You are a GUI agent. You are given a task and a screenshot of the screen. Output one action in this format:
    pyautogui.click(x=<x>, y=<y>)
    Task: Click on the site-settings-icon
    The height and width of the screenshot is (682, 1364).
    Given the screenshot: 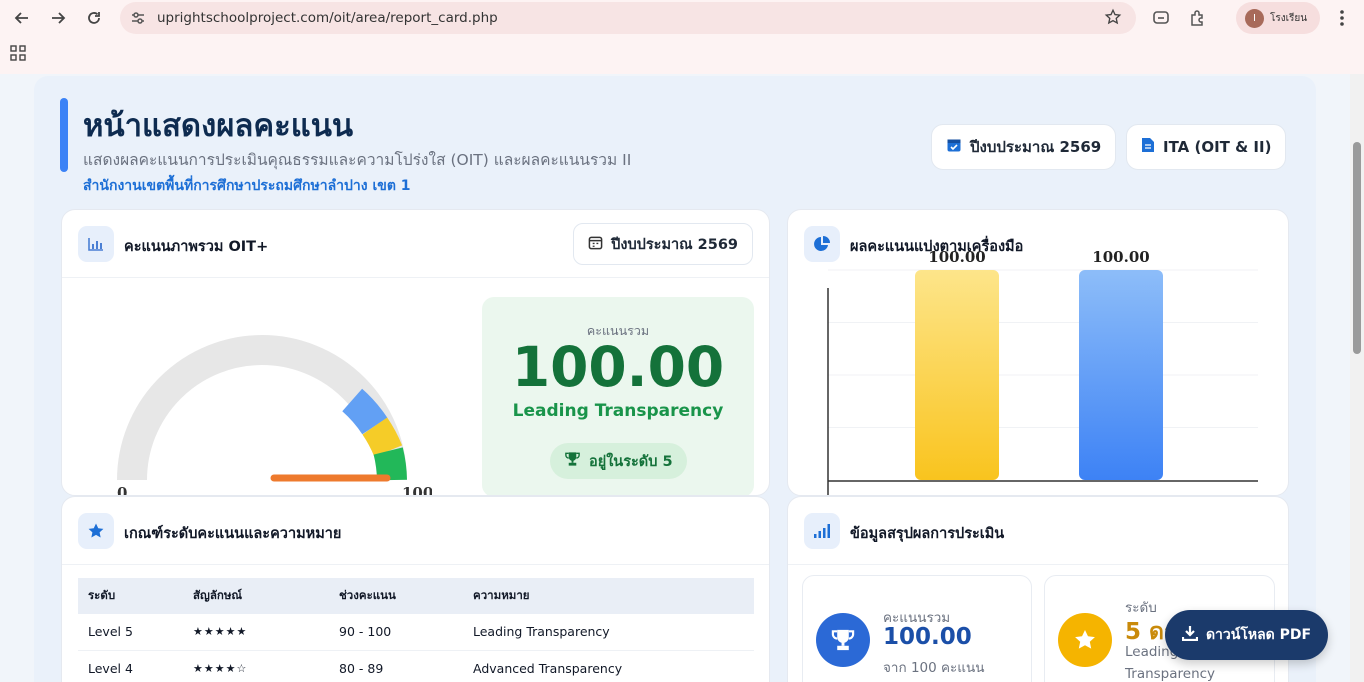 What is the action you would take?
    pyautogui.click(x=138, y=20)
    